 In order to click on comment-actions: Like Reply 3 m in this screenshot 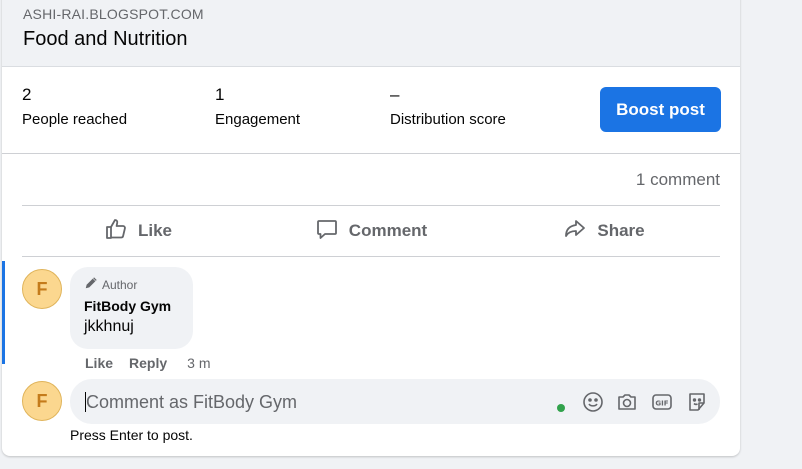, I will do `click(147, 363)`.